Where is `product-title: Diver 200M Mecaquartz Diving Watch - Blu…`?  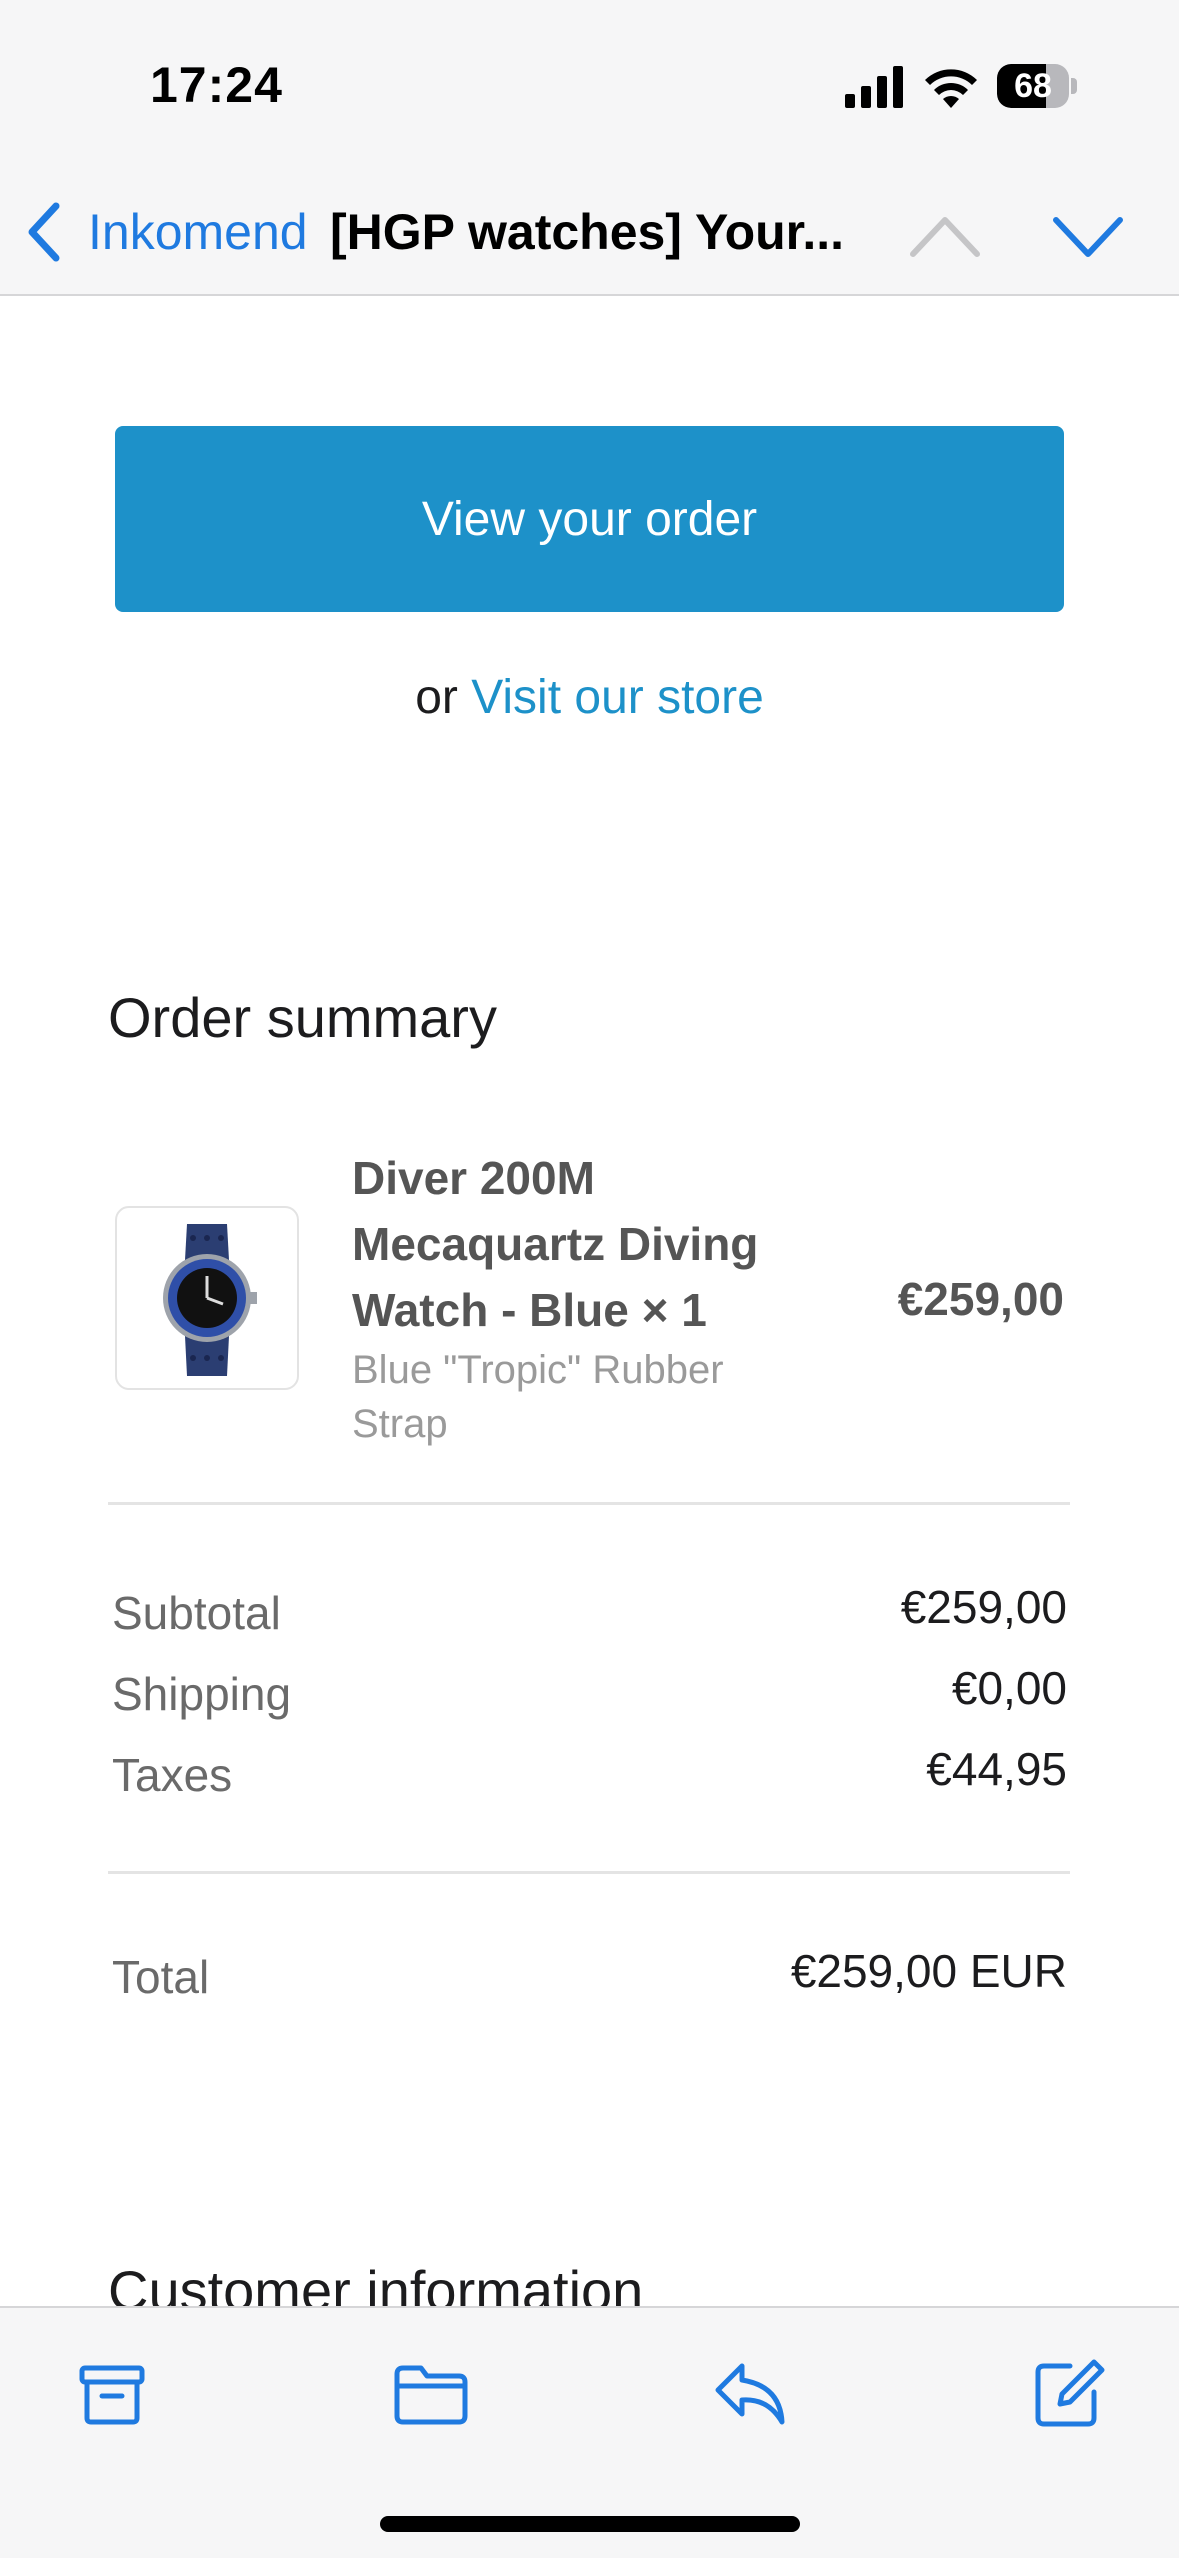
product-title: Diver 200M Mecaquartz Diving Watch - Blu… is located at coordinates (555, 1244).